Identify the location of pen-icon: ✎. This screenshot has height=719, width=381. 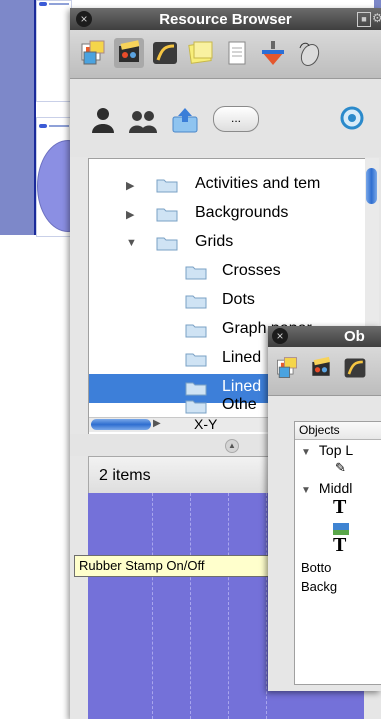
(340, 468).